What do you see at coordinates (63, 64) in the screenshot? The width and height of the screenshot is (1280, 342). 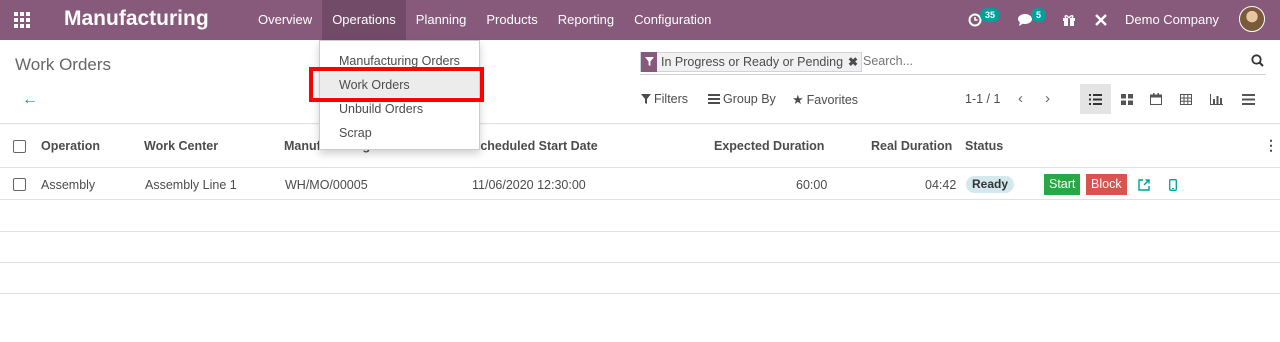 I see `page-title: Work Orders` at bounding box center [63, 64].